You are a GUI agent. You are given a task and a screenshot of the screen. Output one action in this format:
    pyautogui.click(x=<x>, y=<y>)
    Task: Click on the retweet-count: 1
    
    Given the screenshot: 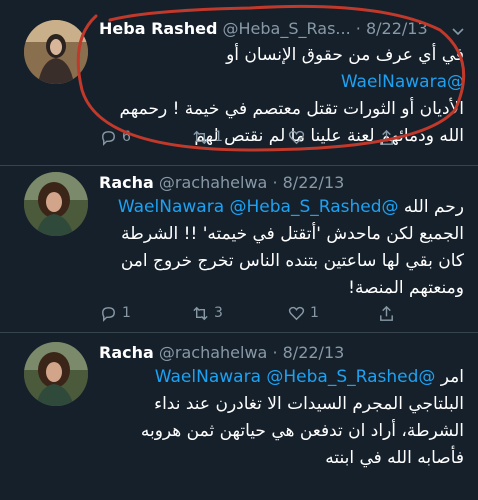 What is the action you would take?
    pyautogui.click(x=218, y=137)
    